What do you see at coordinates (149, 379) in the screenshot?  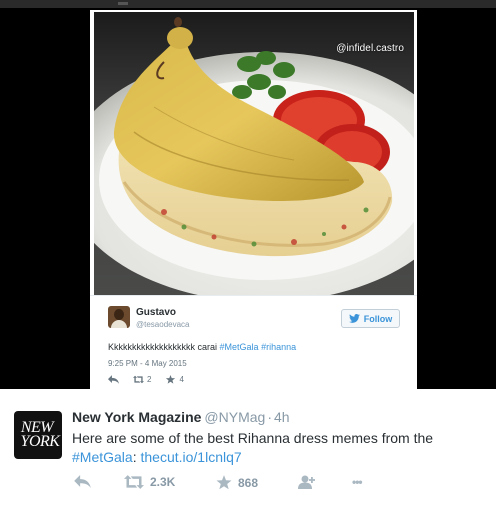 I see `embedded-retweet-count: 2` at bounding box center [149, 379].